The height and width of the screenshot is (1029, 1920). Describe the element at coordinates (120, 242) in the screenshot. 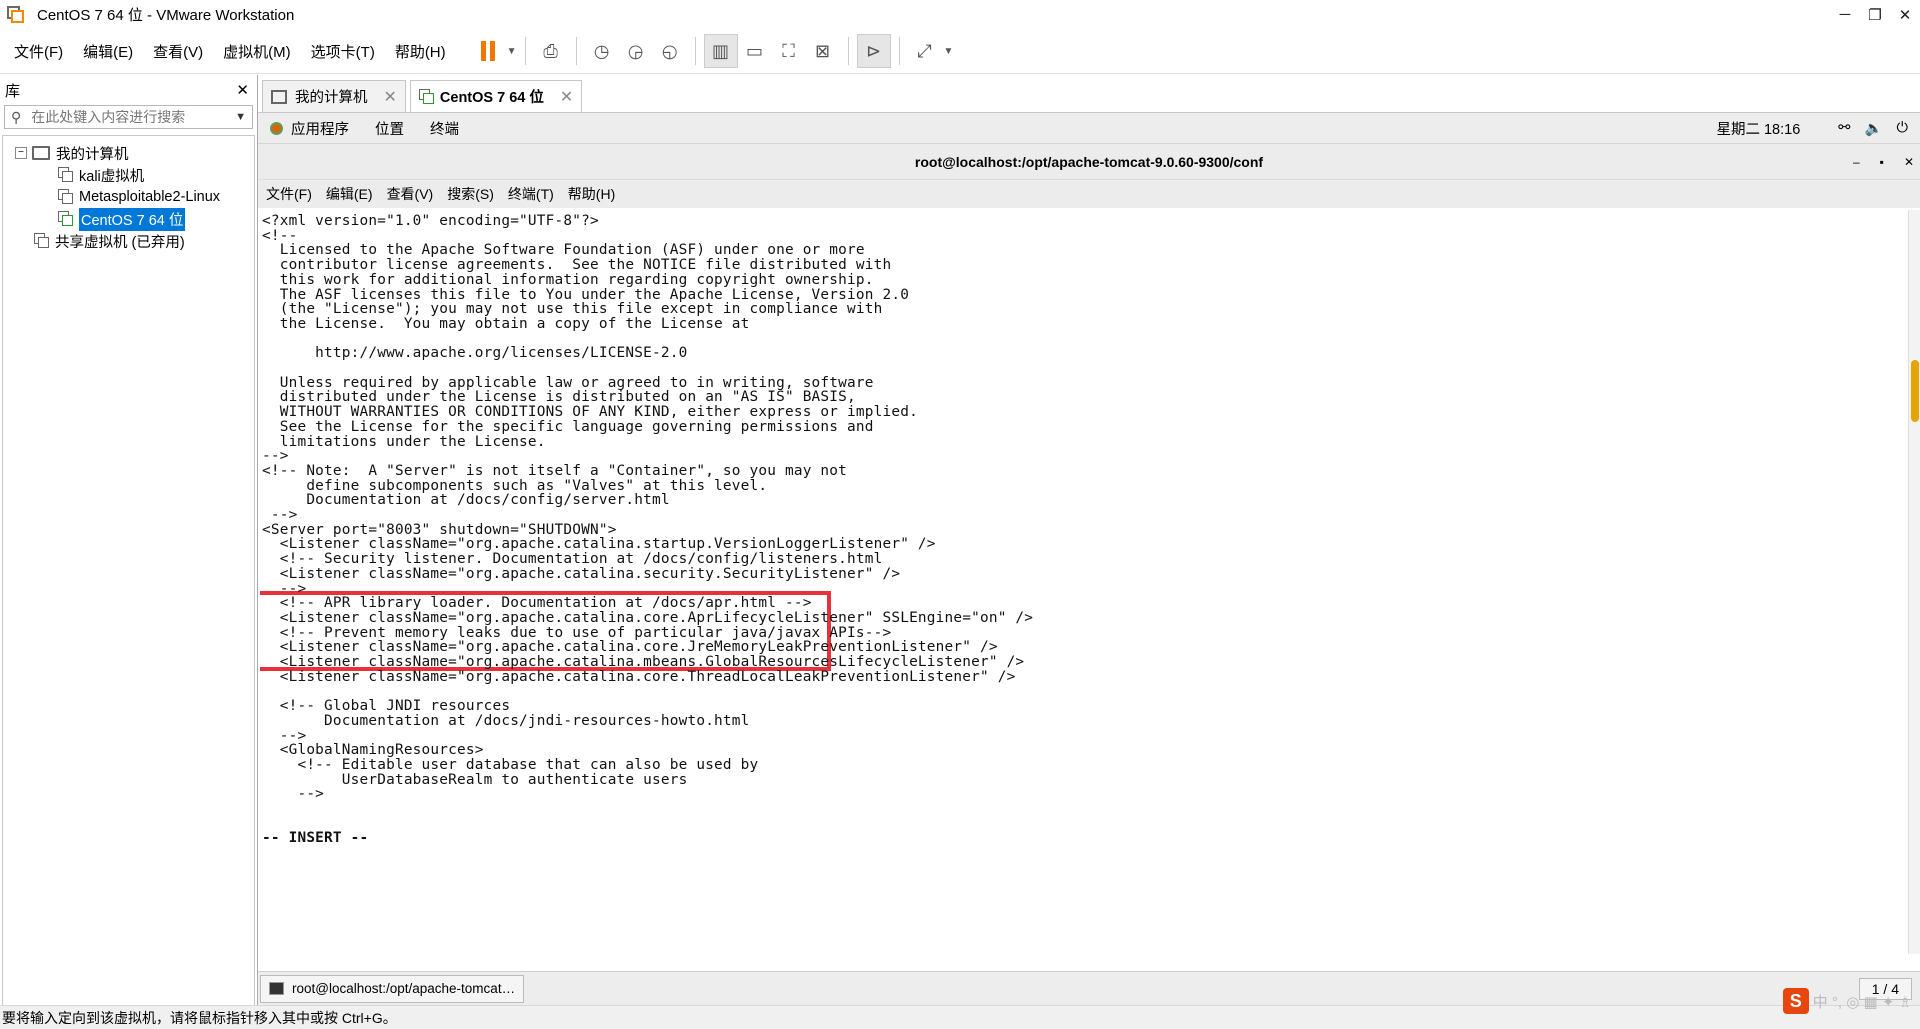

I see `tree-label: 共享虚拟机 (已弃用)` at that location.